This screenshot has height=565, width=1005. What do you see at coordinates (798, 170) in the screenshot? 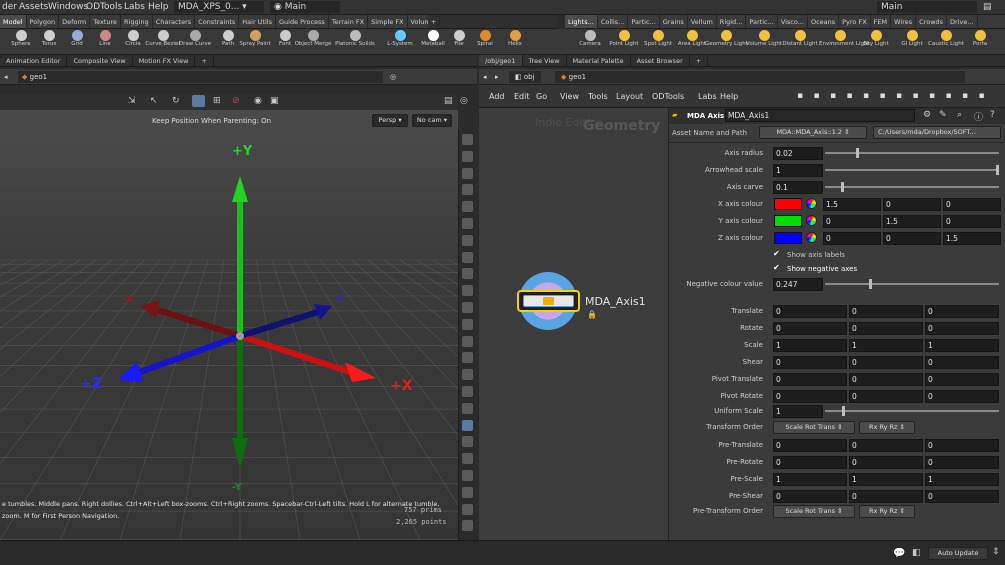
I see `arrowhead-field: 1` at bounding box center [798, 170].